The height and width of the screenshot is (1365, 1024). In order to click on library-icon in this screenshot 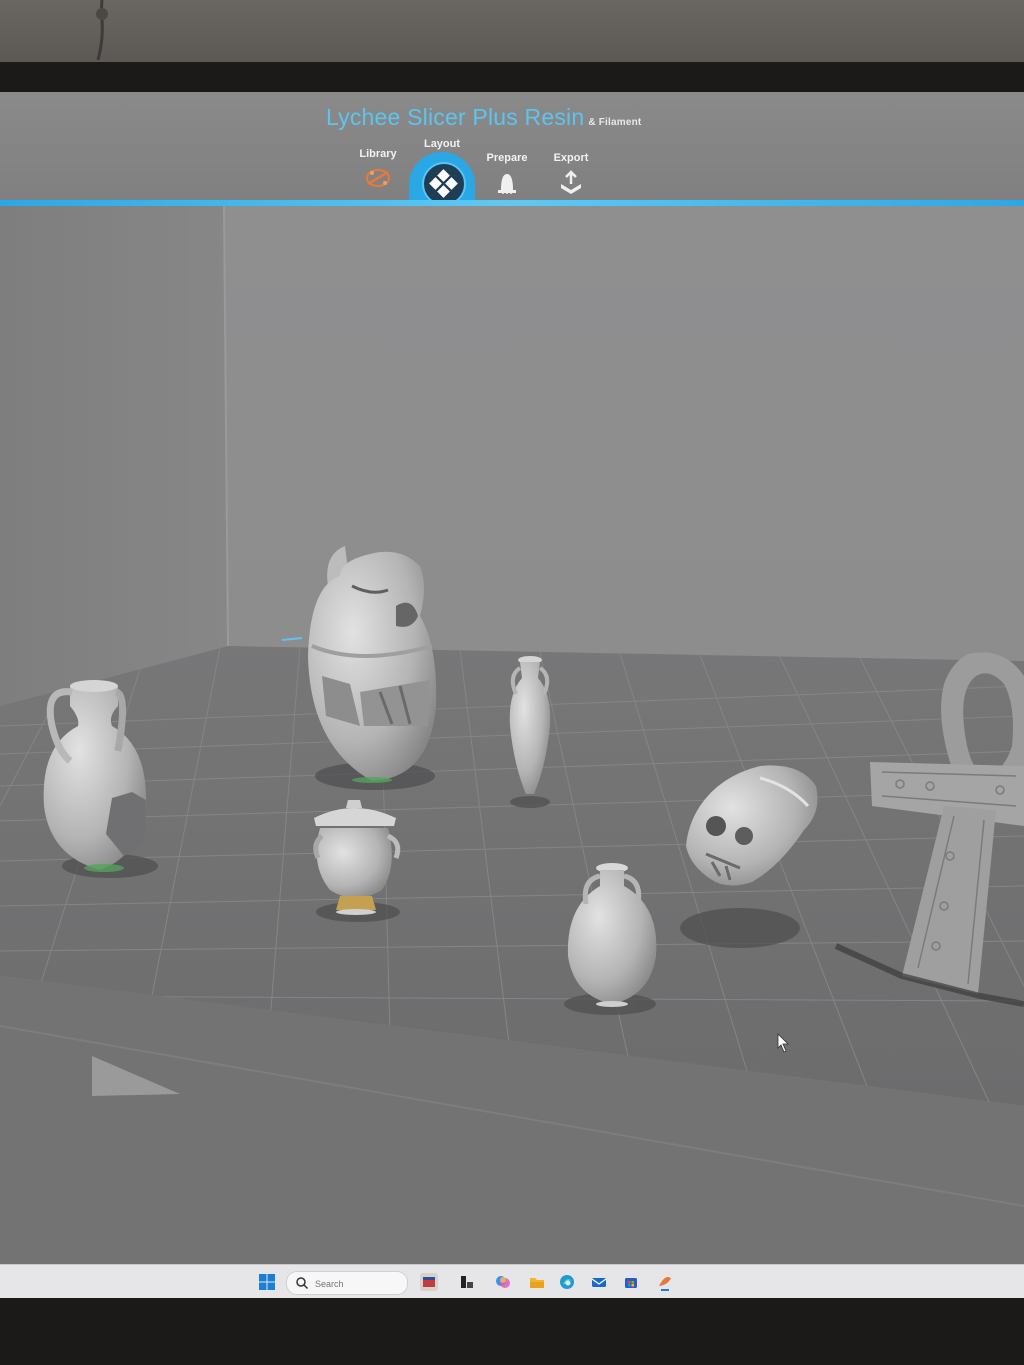, I will do `click(378, 178)`.